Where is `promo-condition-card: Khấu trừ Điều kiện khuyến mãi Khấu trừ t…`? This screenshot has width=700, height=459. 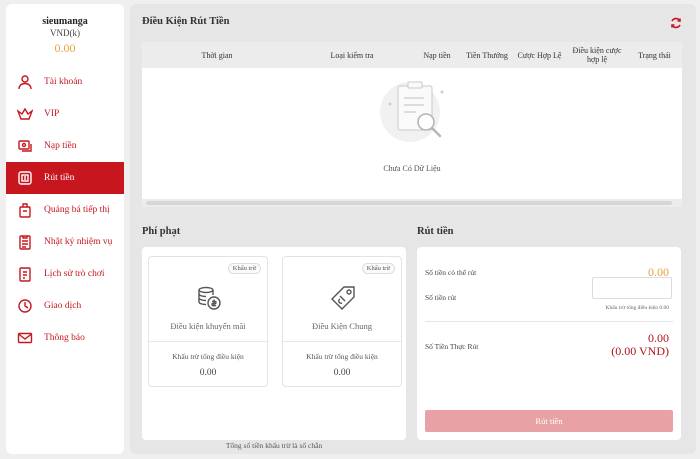 promo-condition-card: Khấu trừ Điều kiện khuyến mãi Khấu trừ t… is located at coordinates (208, 321).